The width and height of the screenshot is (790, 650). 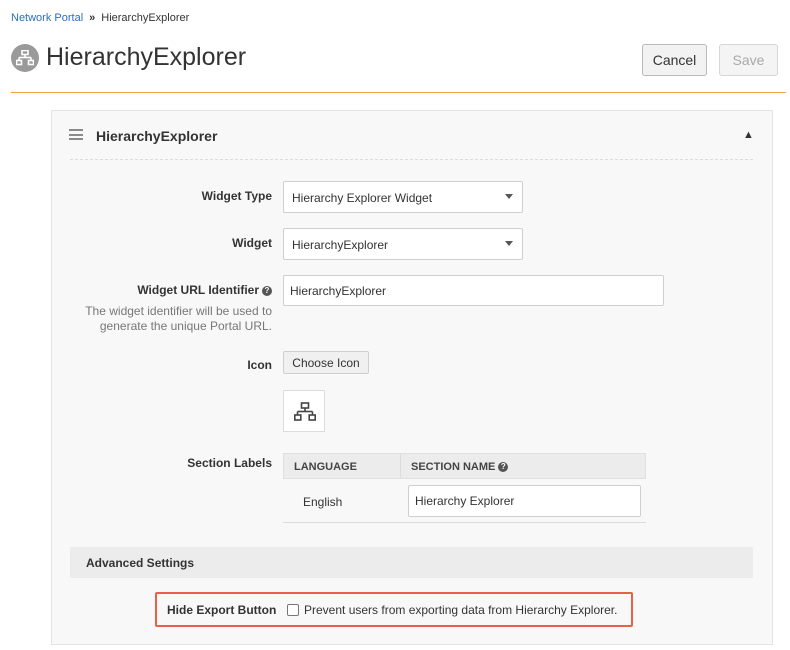 I want to click on language-cell: English, so click(x=323, y=502).